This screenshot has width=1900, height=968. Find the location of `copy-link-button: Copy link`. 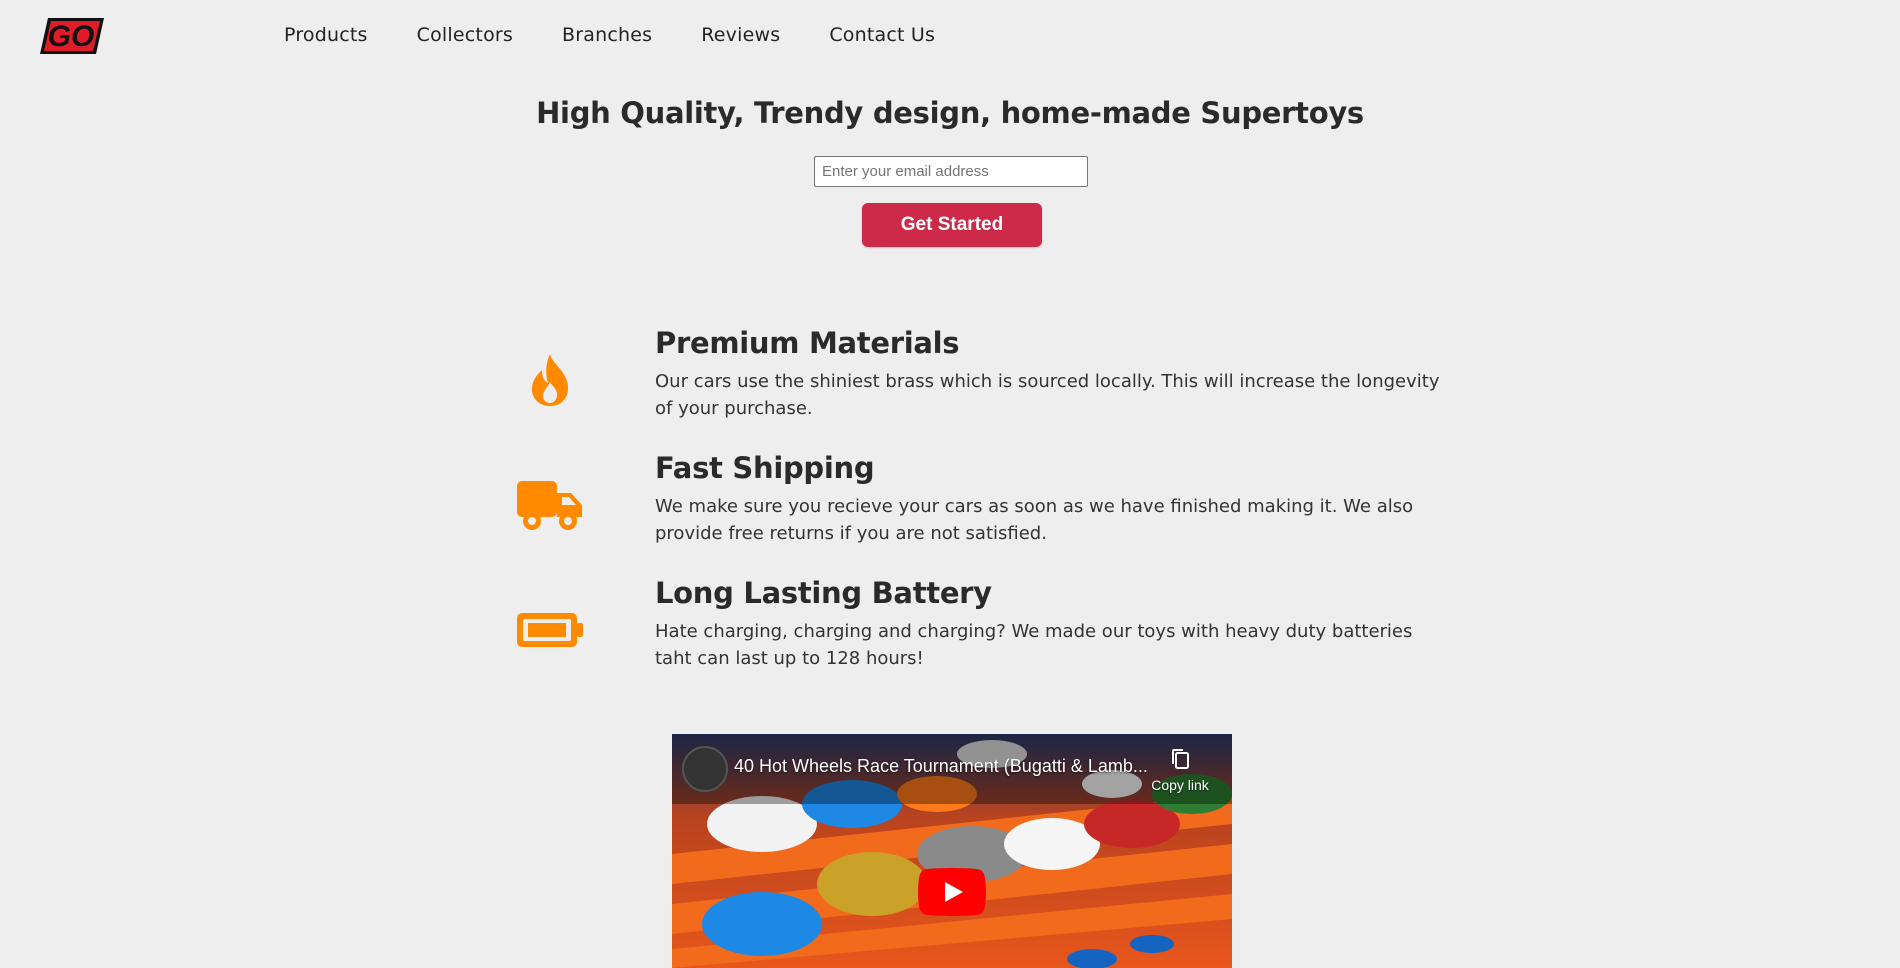

copy-link-button: Copy link is located at coordinates (1180, 770).